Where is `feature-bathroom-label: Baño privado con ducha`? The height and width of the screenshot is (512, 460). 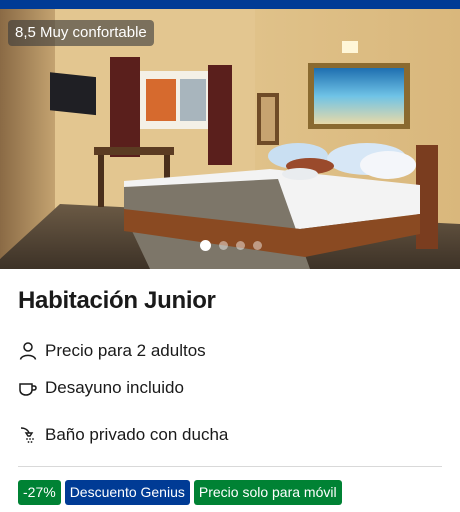
feature-bathroom-label: Baño privado con ducha is located at coordinates (137, 434).